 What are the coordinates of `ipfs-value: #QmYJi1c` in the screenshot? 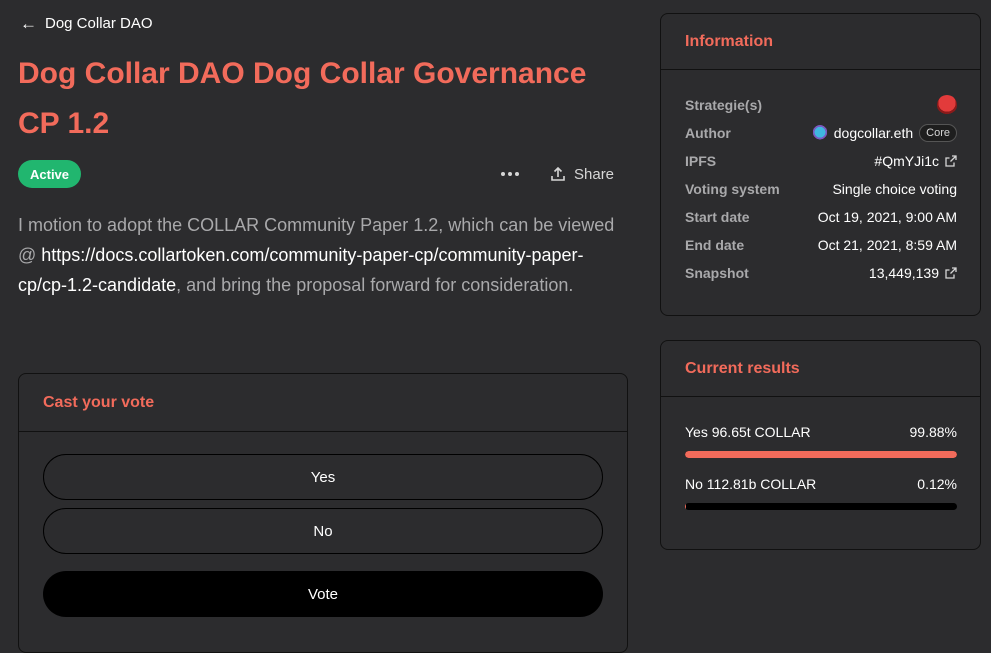 It's located at (906, 161).